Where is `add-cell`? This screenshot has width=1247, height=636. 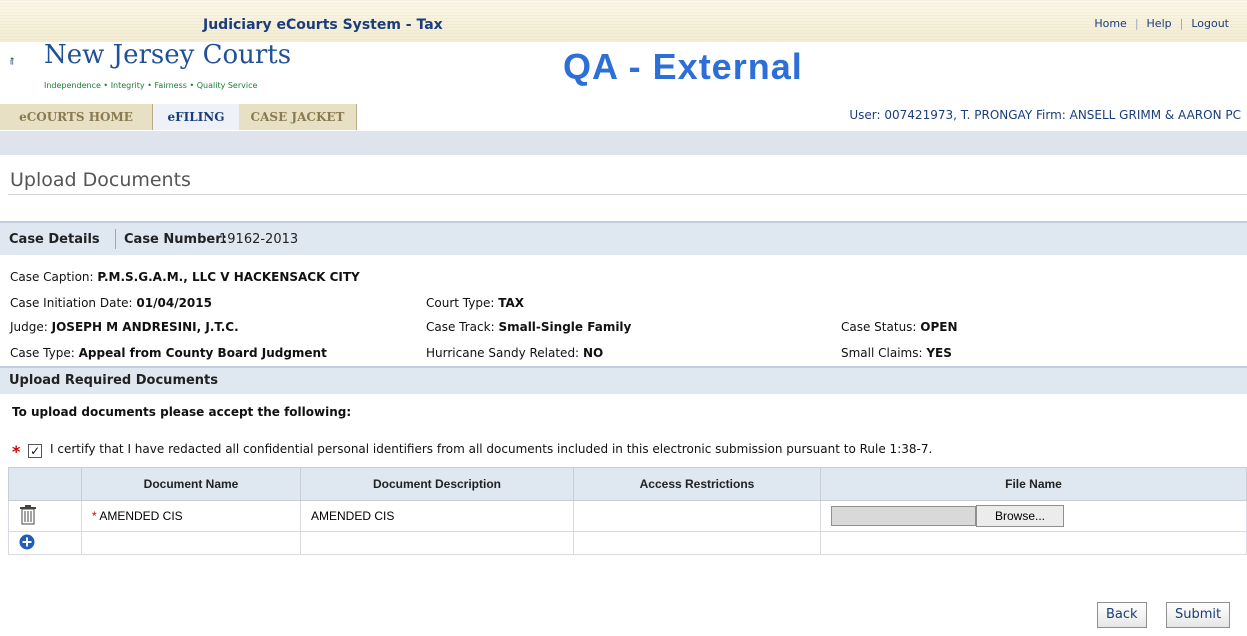
add-cell is located at coordinates (45, 543).